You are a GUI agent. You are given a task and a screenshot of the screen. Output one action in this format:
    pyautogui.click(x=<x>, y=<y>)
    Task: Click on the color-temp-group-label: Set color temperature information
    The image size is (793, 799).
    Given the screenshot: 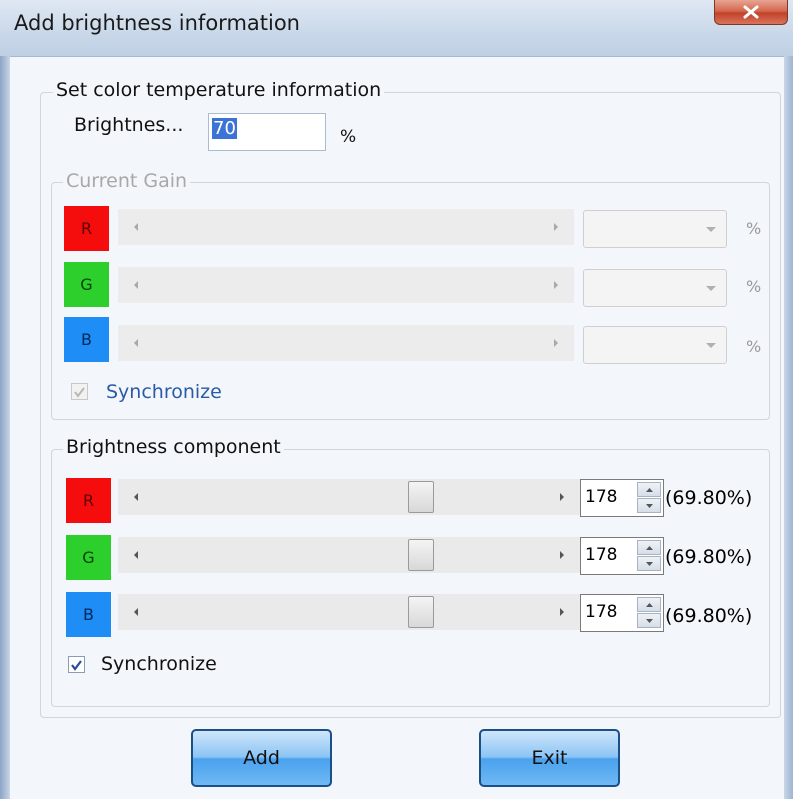 What is the action you would take?
    pyautogui.click(x=219, y=90)
    